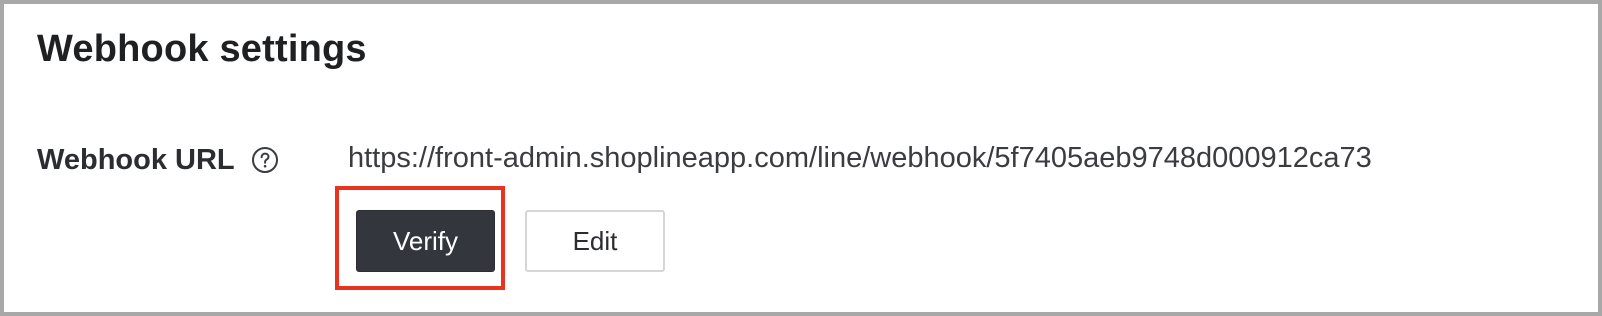 This screenshot has width=1602, height=316. What do you see at coordinates (425, 241) in the screenshot?
I see `verify-button: Verify` at bounding box center [425, 241].